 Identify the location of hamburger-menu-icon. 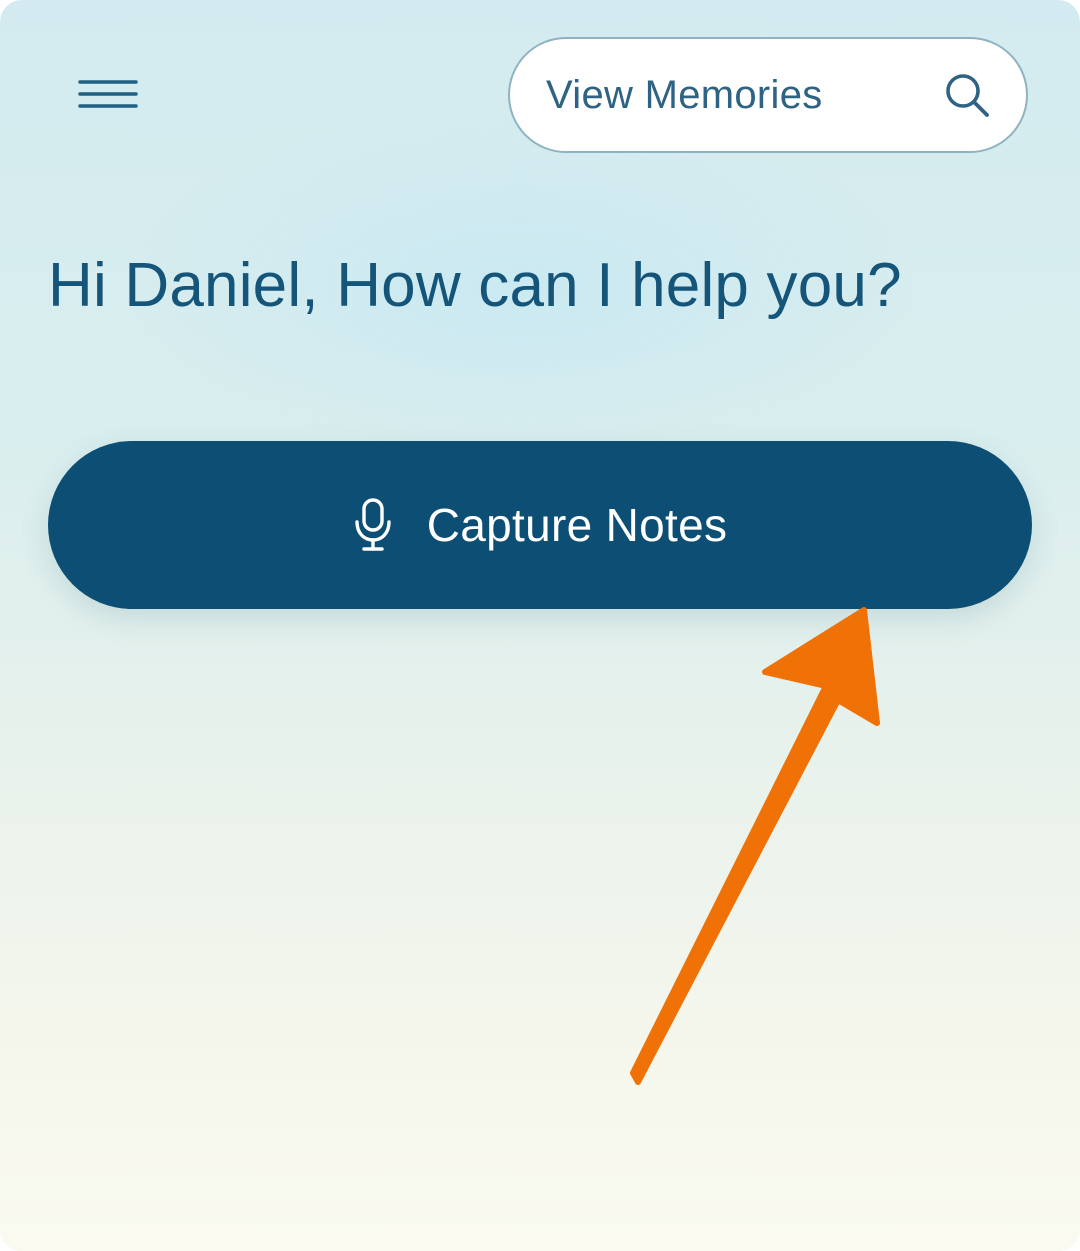
(108, 94).